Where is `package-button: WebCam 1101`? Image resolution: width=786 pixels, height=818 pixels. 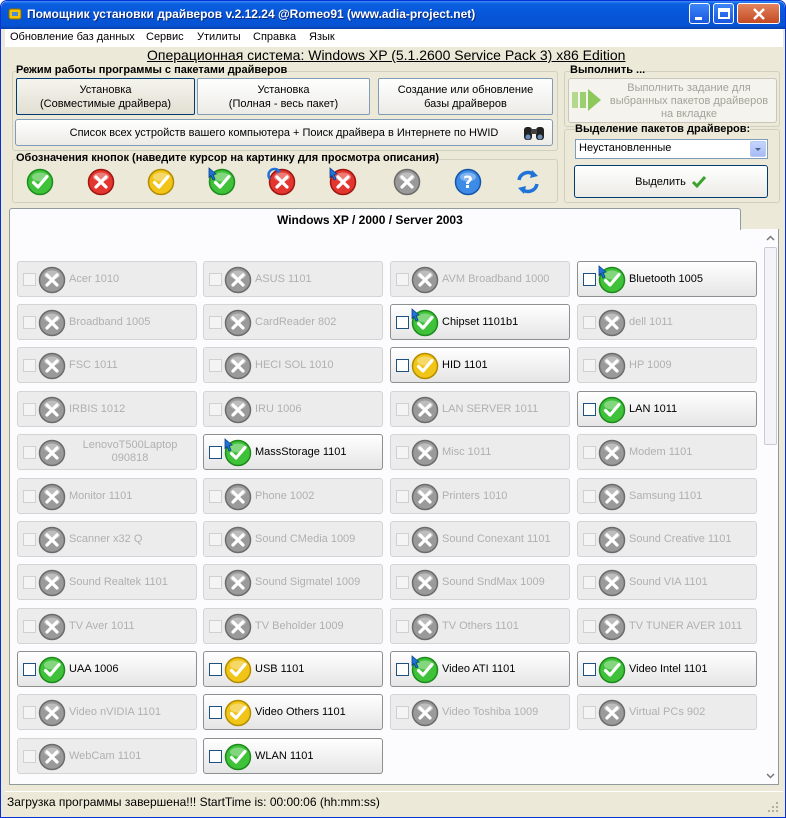
package-button: WebCam 1101 is located at coordinates (107, 756).